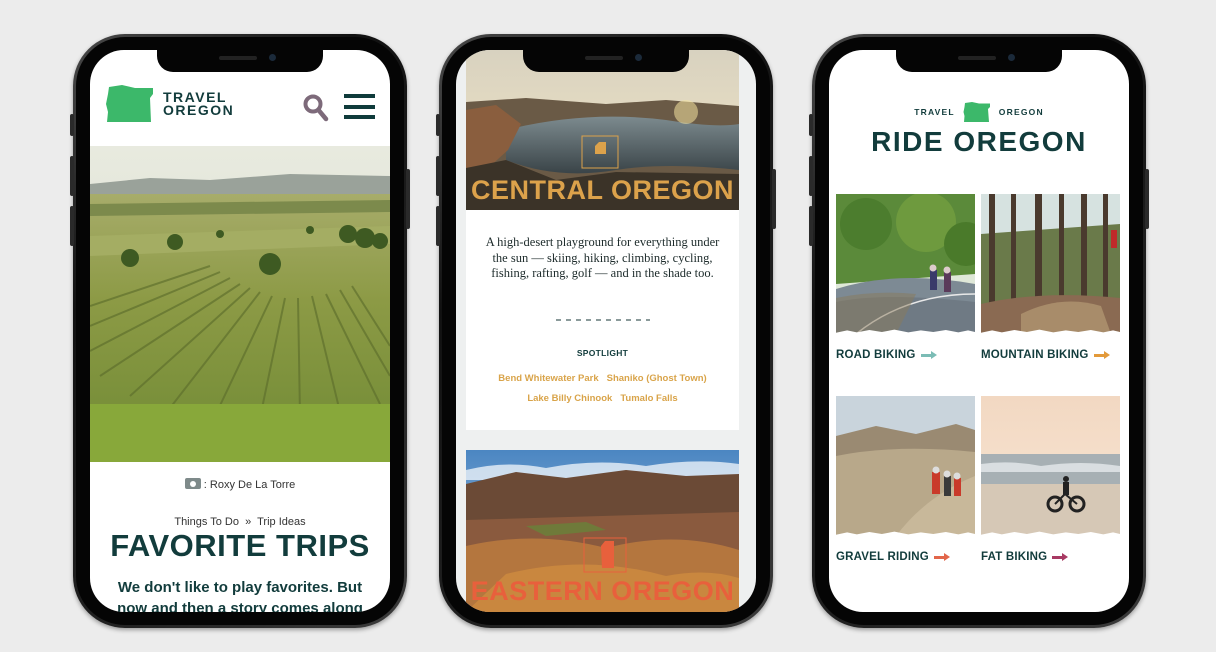  What do you see at coordinates (648, 398) in the screenshot?
I see `spotlight-link-tumalo-falls: Tumalo Falls` at bounding box center [648, 398].